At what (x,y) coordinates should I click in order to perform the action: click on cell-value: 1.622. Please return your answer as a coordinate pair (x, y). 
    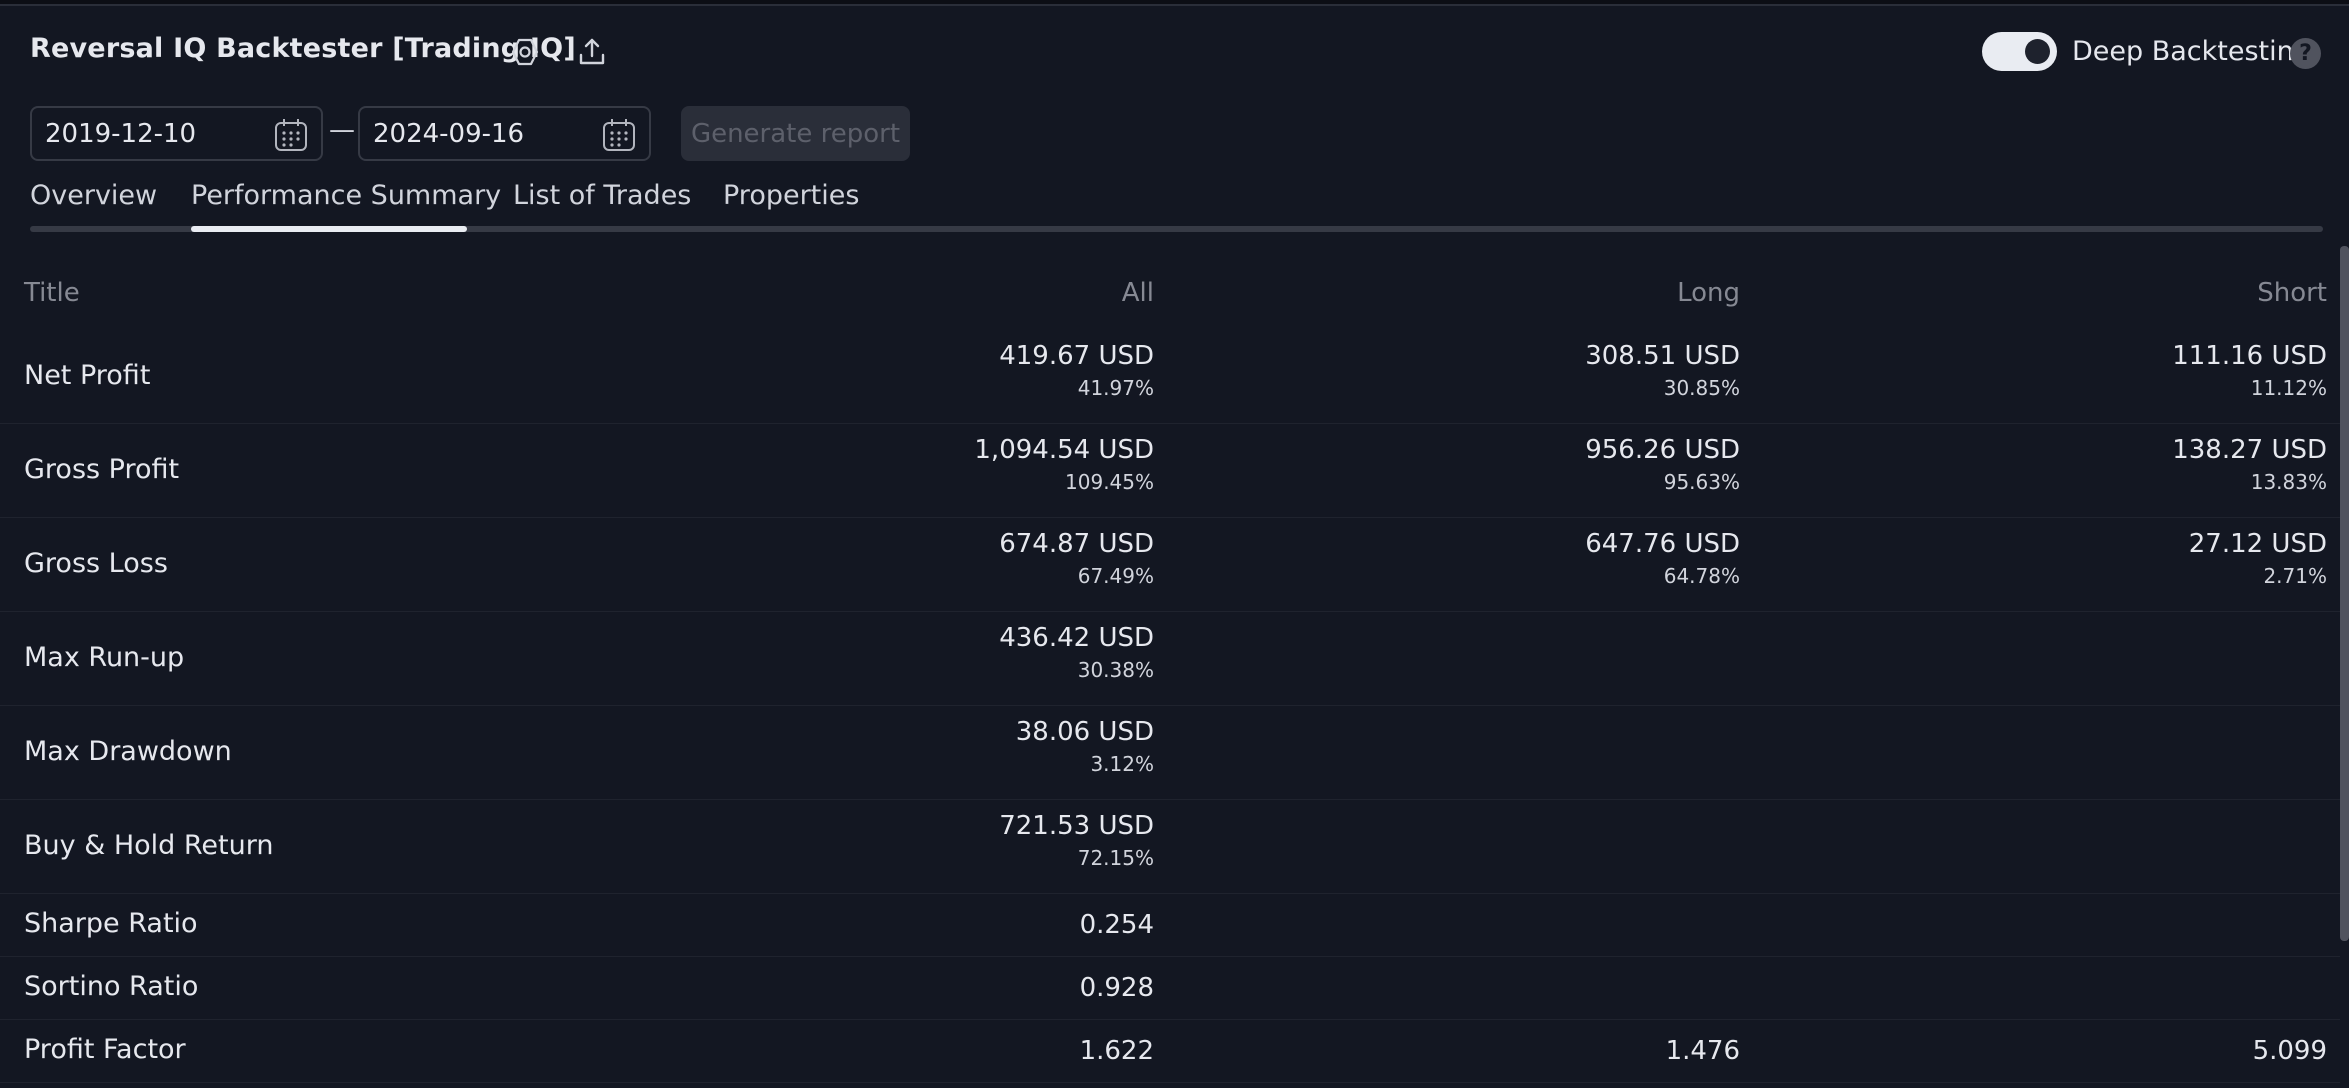
    Looking at the image, I should click on (1116, 1051).